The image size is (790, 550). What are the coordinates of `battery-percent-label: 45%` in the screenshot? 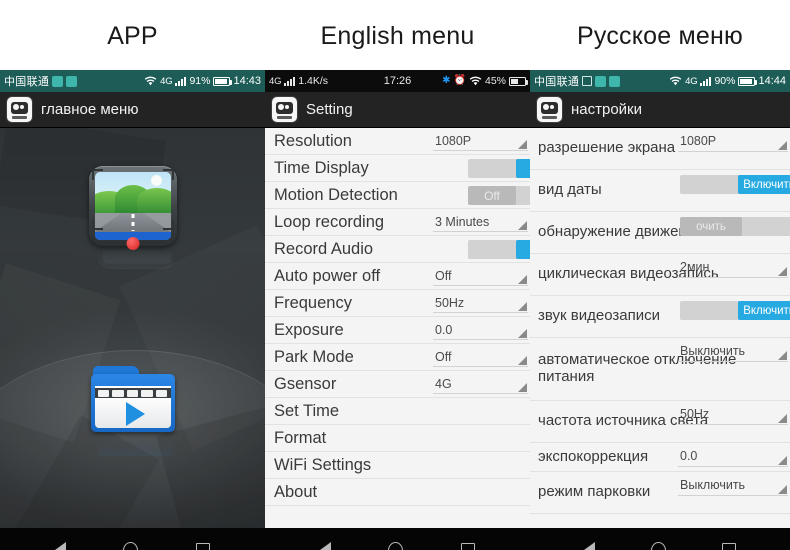 It's located at (495, 81).